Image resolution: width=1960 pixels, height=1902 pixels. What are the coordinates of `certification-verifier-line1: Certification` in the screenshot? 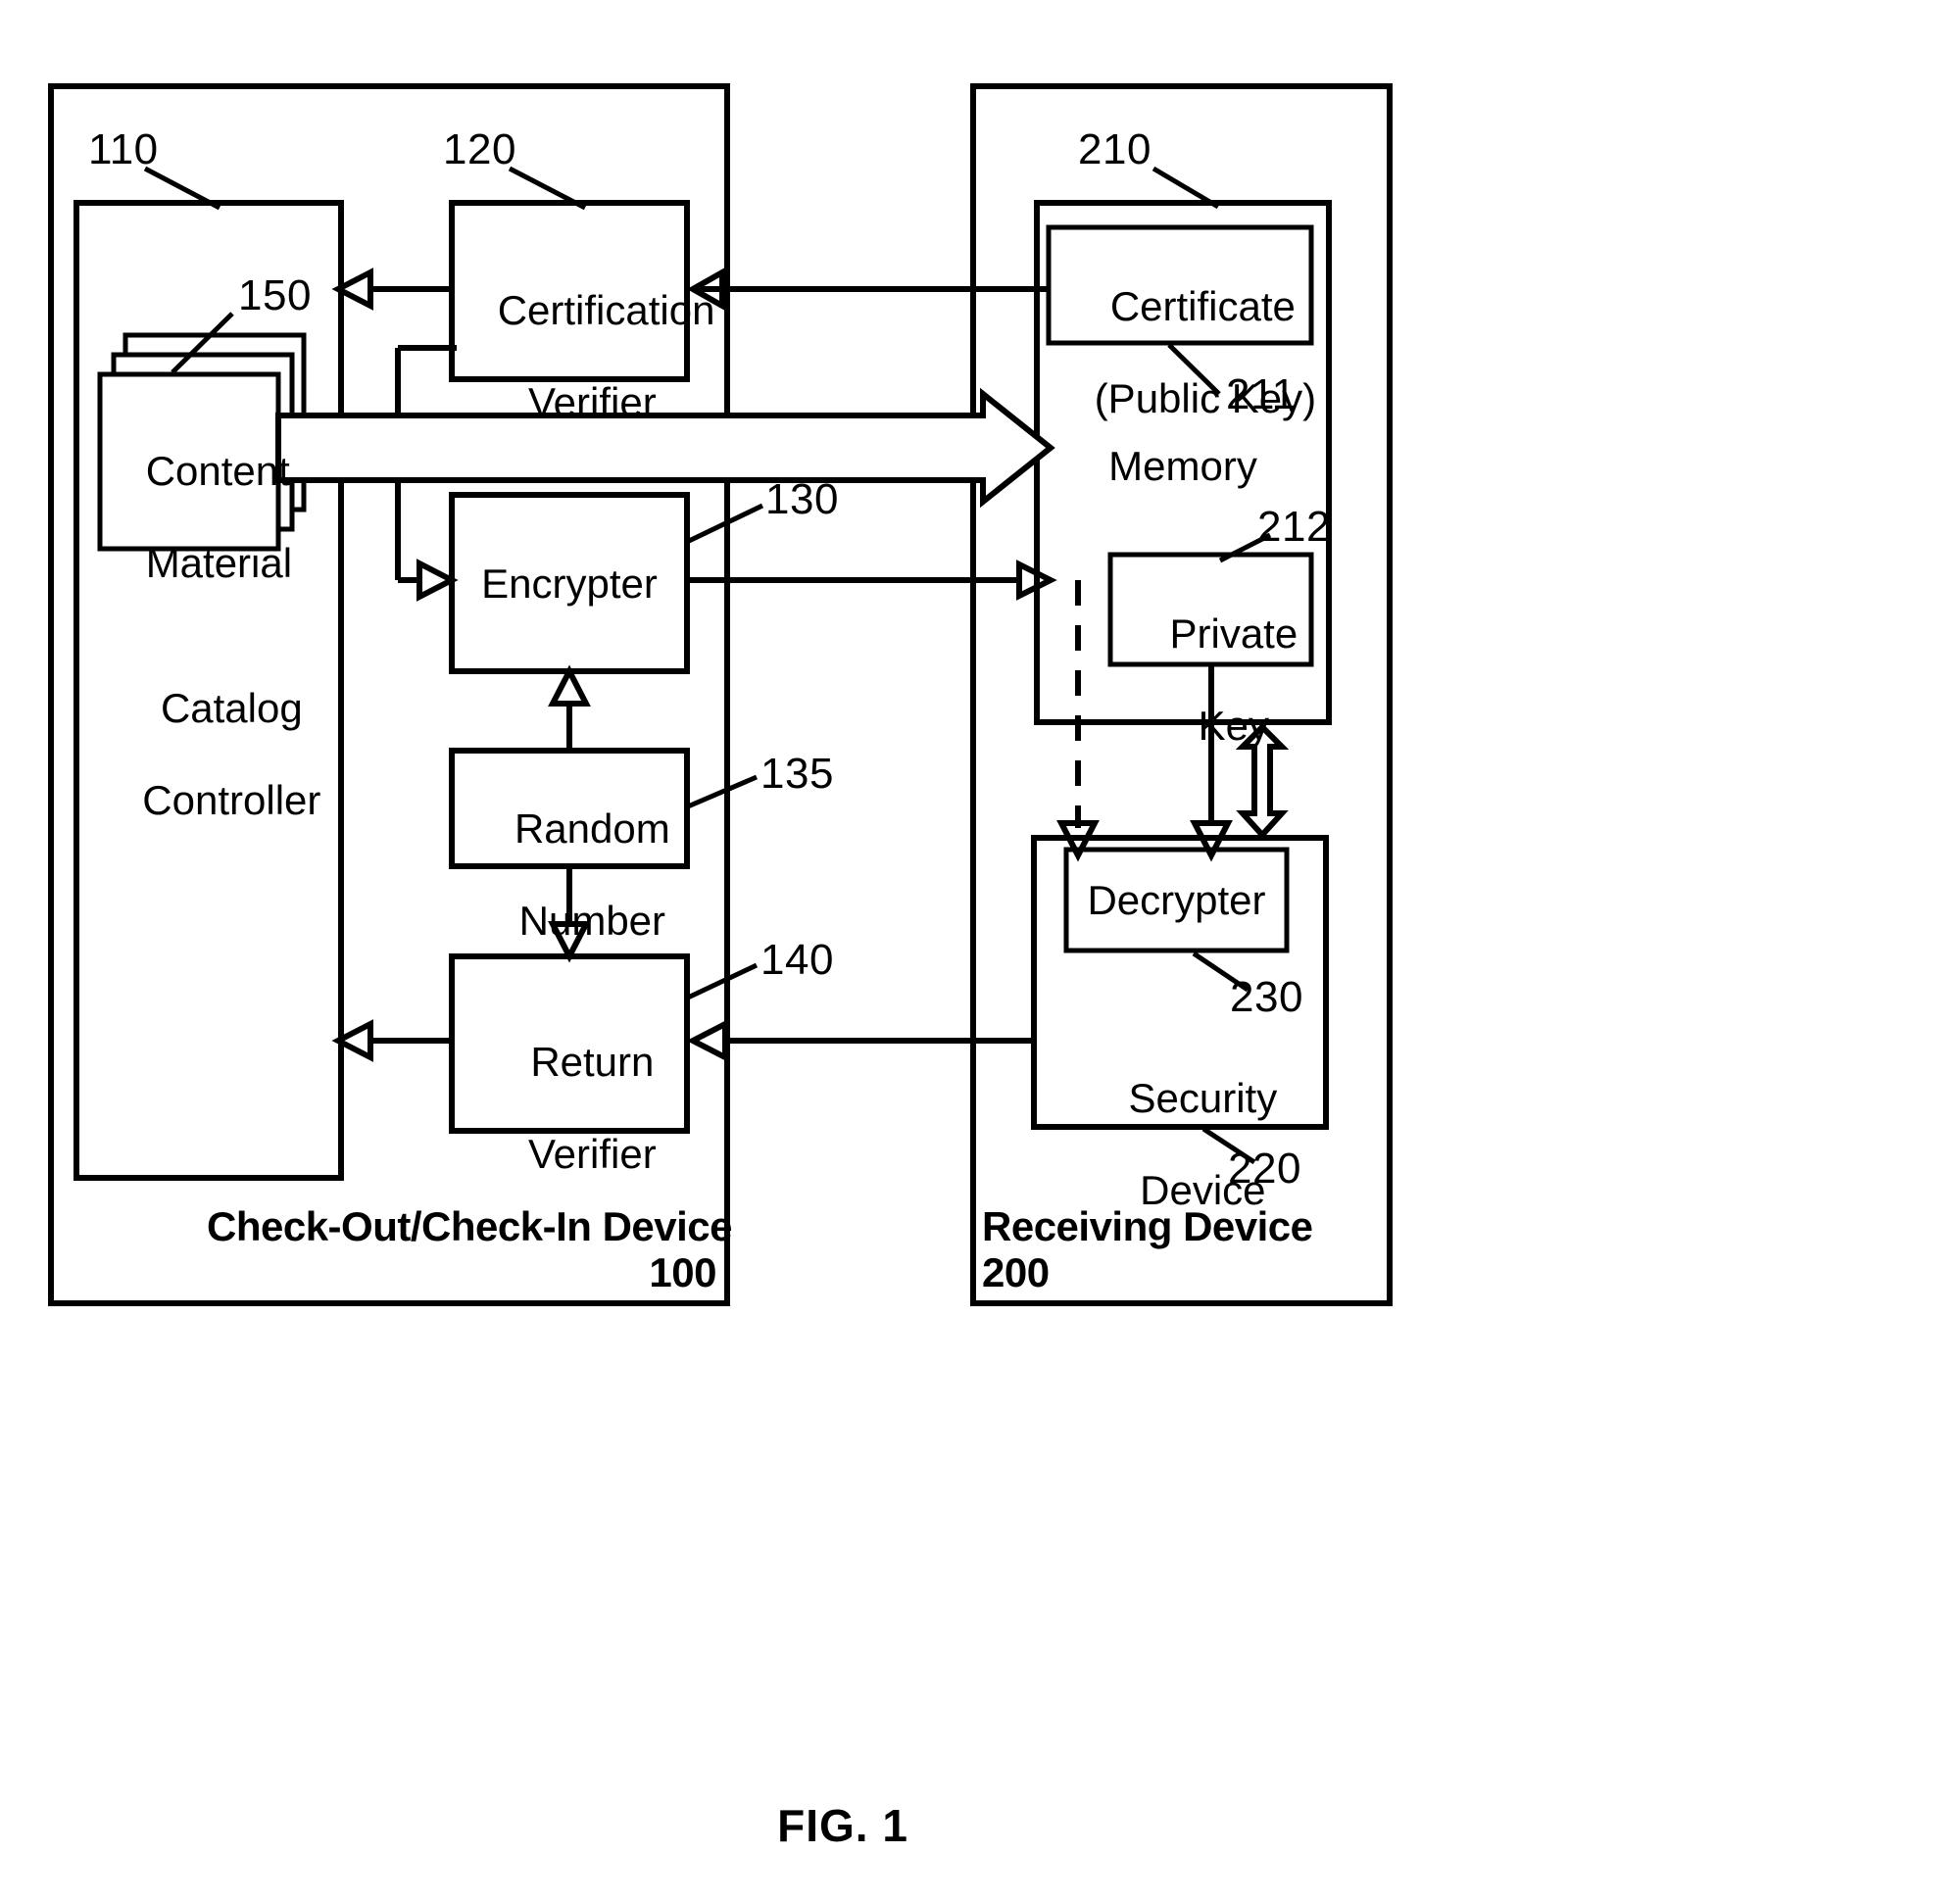 It's located at (606, 311).